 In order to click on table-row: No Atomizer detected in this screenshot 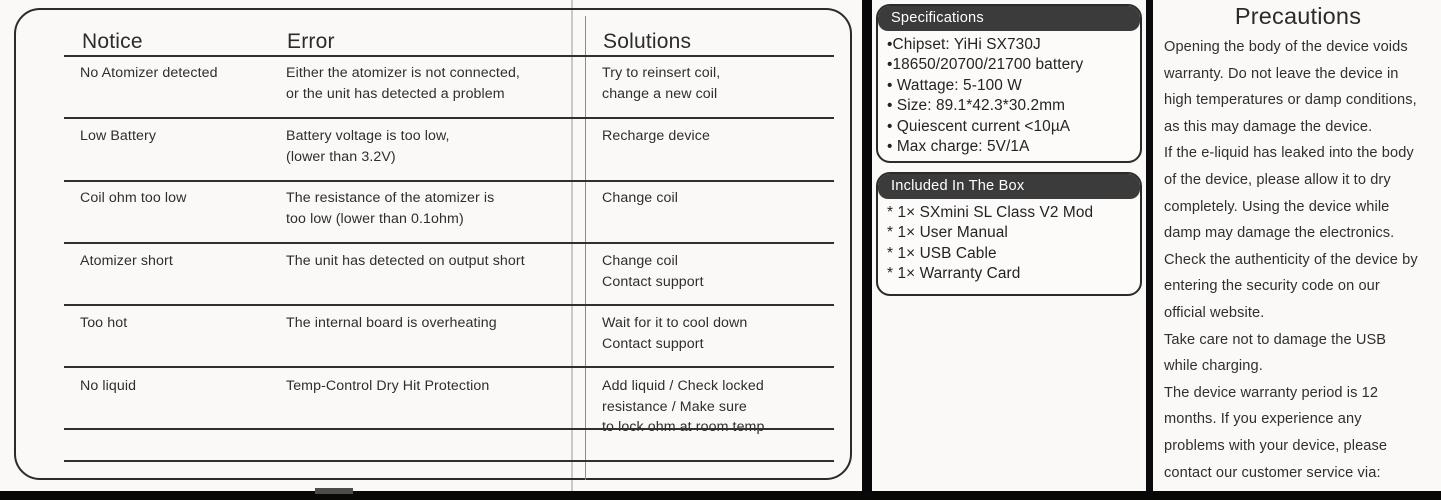, I will do `click(149, 73)`.